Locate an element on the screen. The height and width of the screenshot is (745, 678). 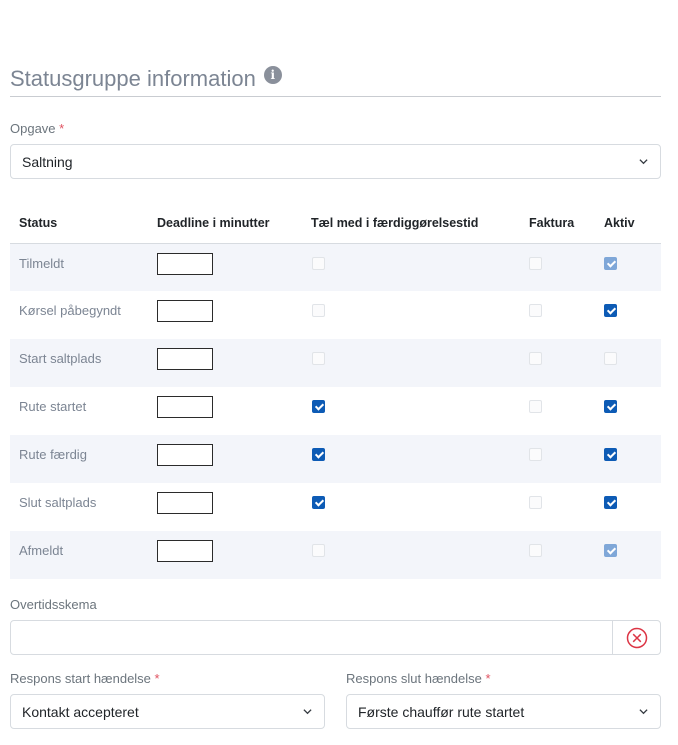
table-row: Afmeldt is located at coordinates (335, 555).